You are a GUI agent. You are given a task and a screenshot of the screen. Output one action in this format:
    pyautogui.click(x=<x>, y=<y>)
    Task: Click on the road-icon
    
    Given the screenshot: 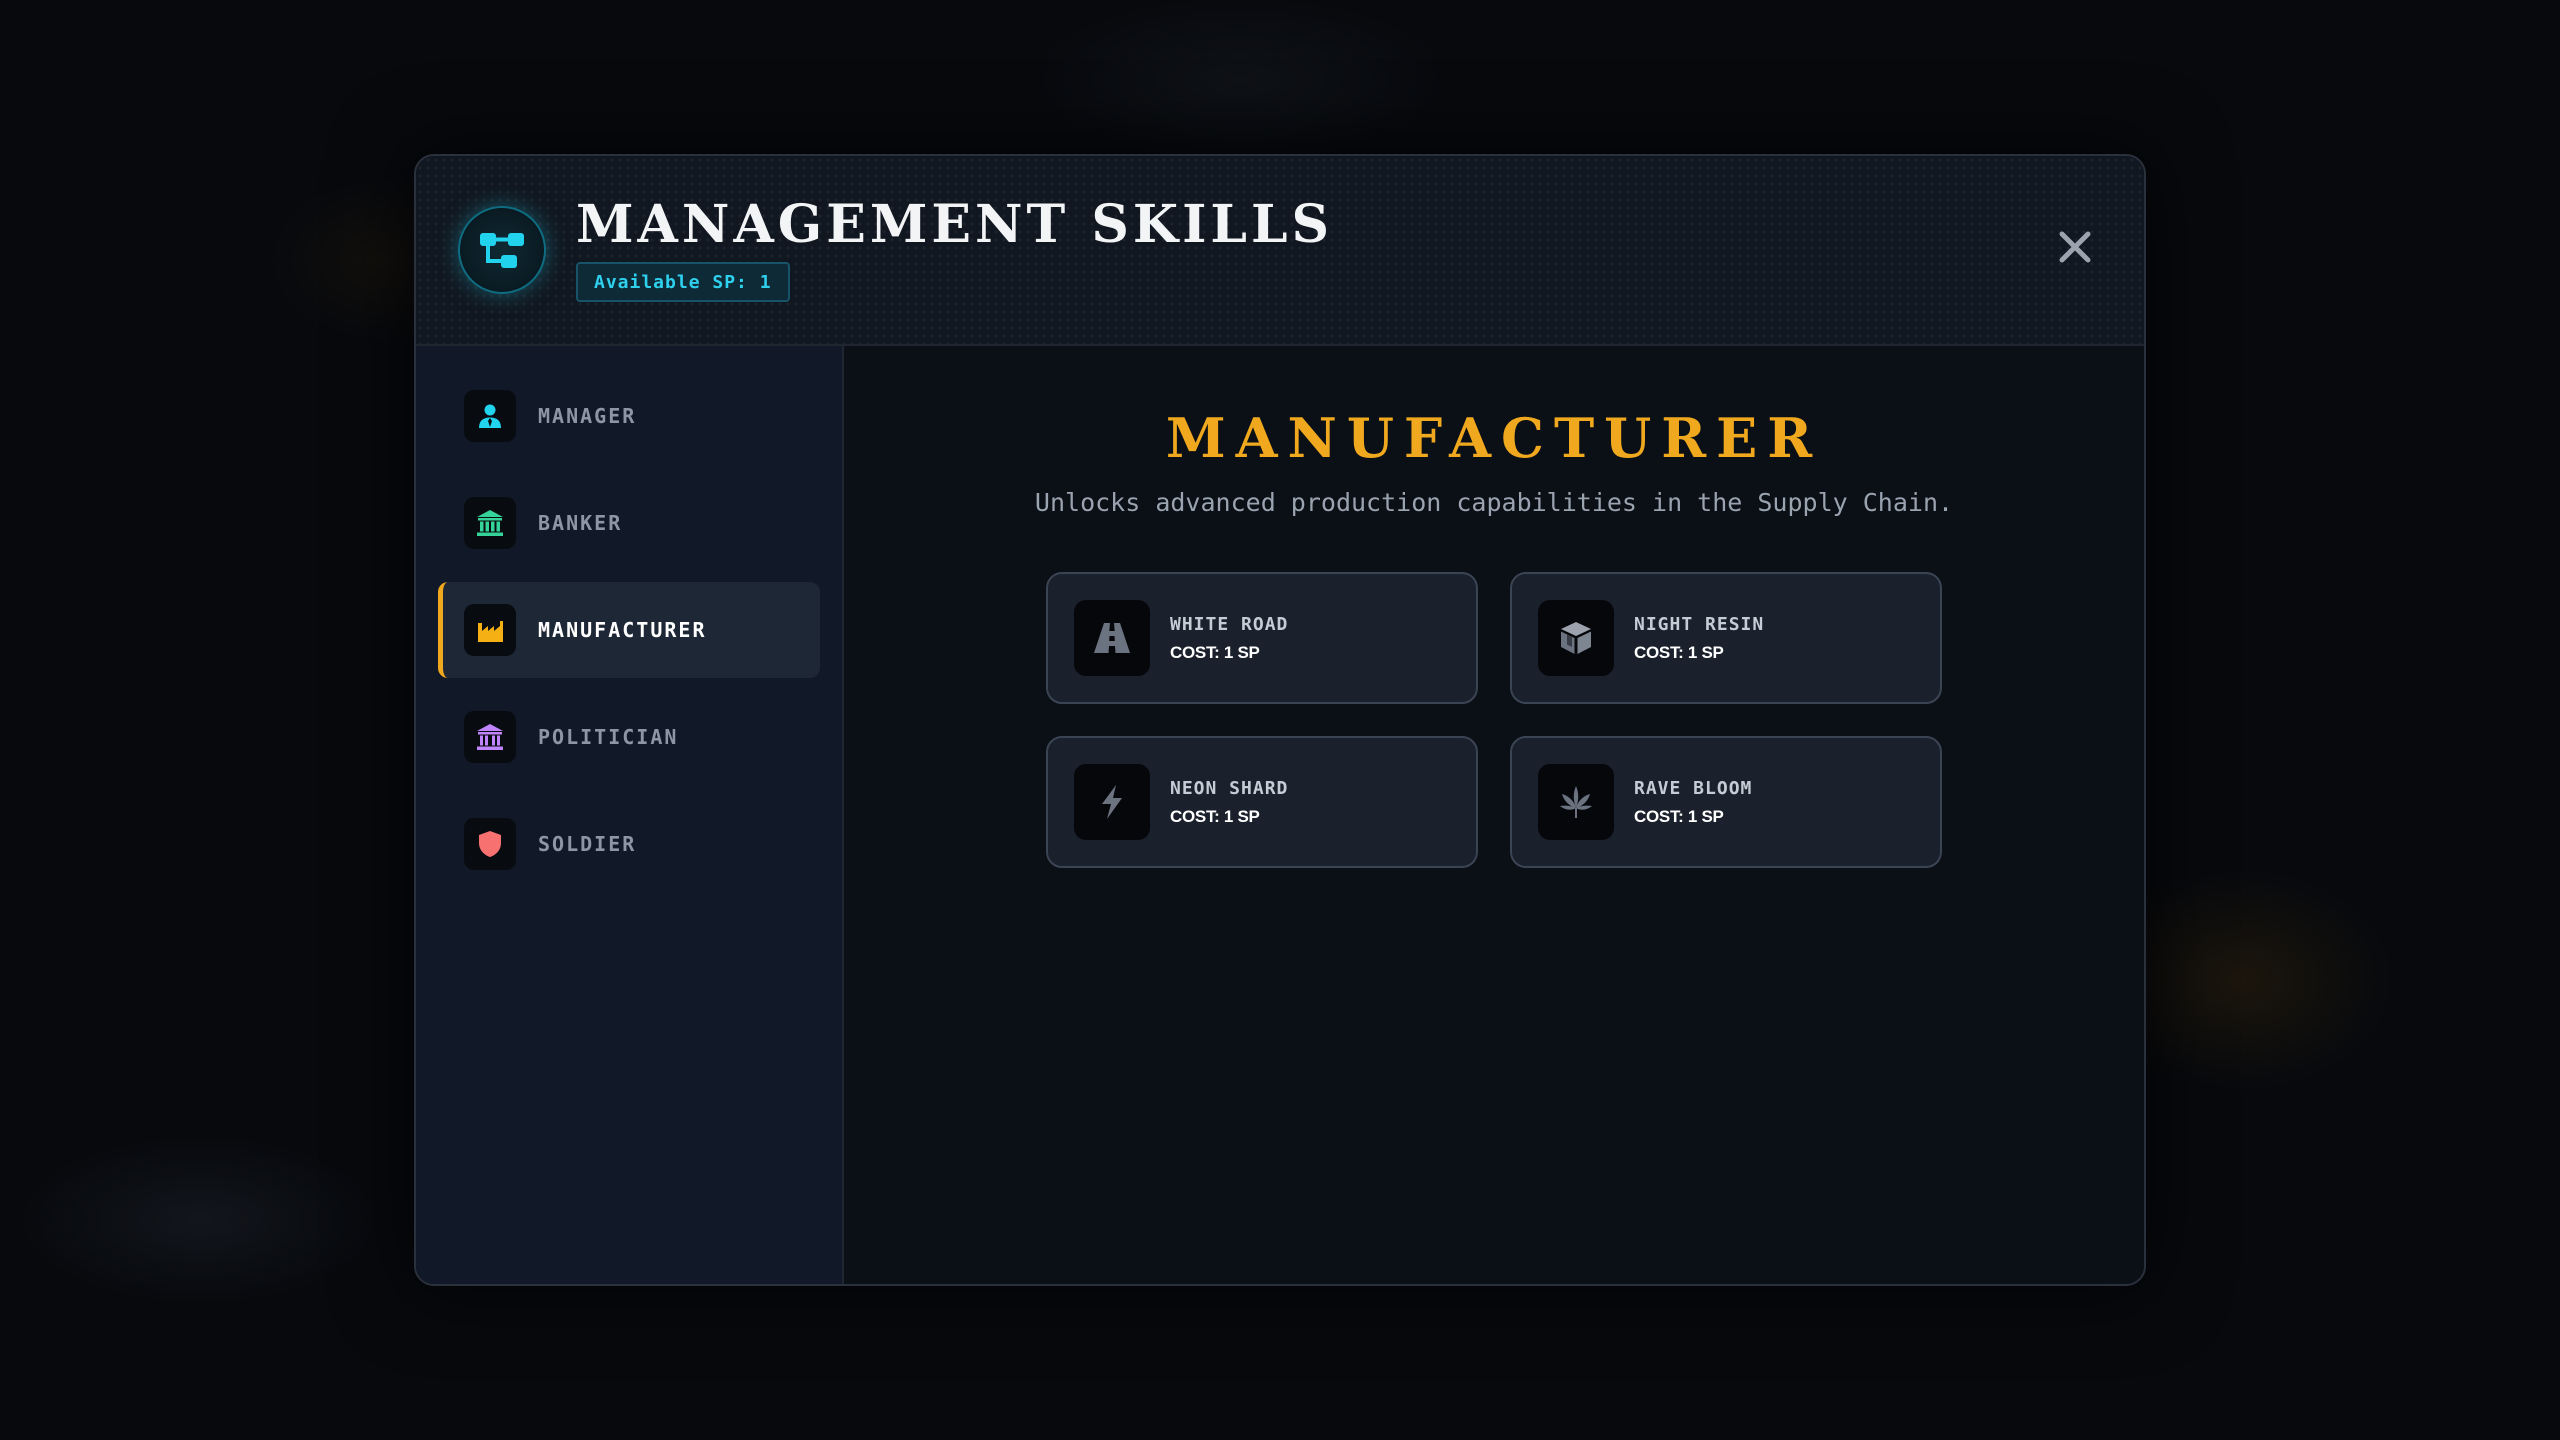 What is the action you would take?
    pyautogui.click(x=1112, y=638)
    